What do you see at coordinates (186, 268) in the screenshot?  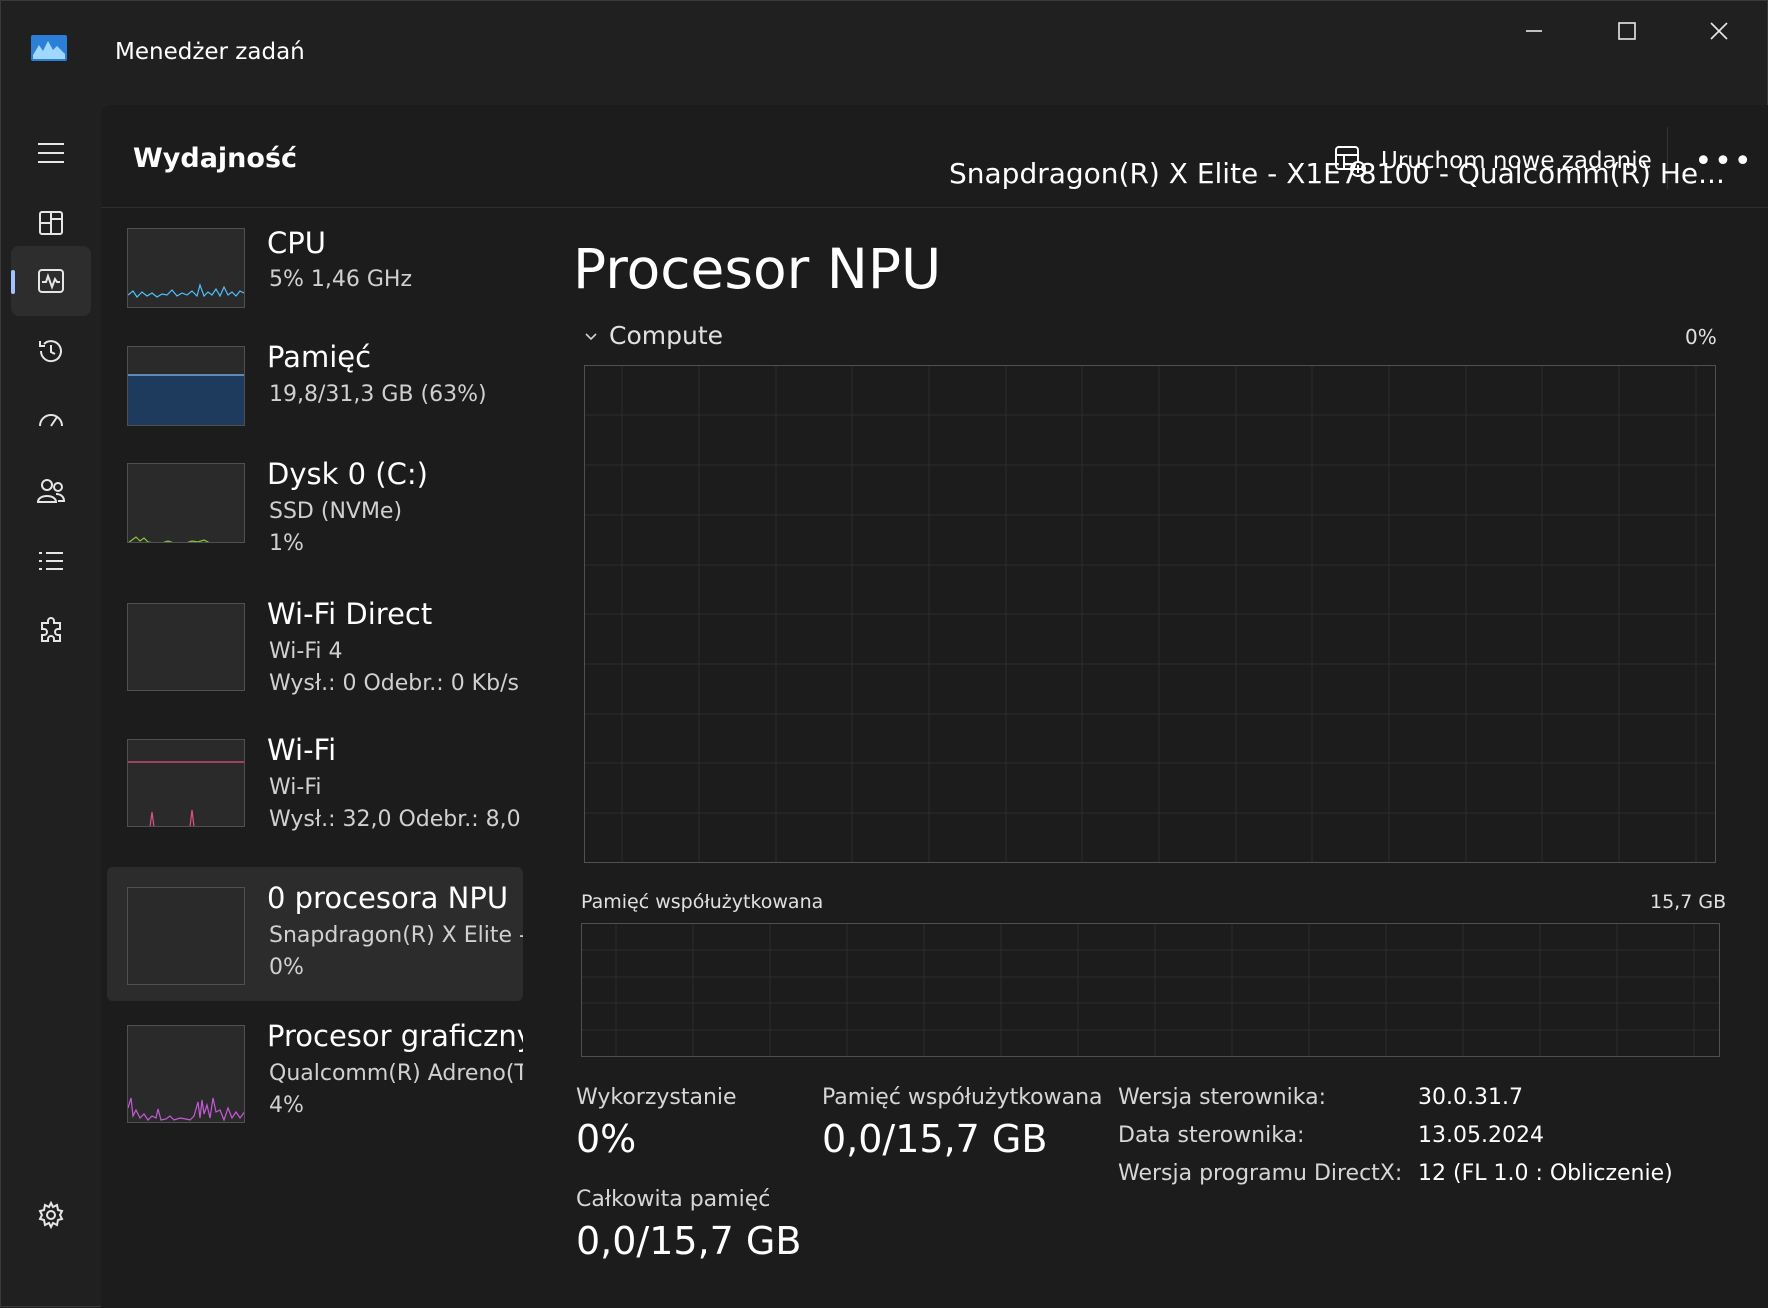 I see `cpu-thumbnail-graph` at bounding box center [186, 268].